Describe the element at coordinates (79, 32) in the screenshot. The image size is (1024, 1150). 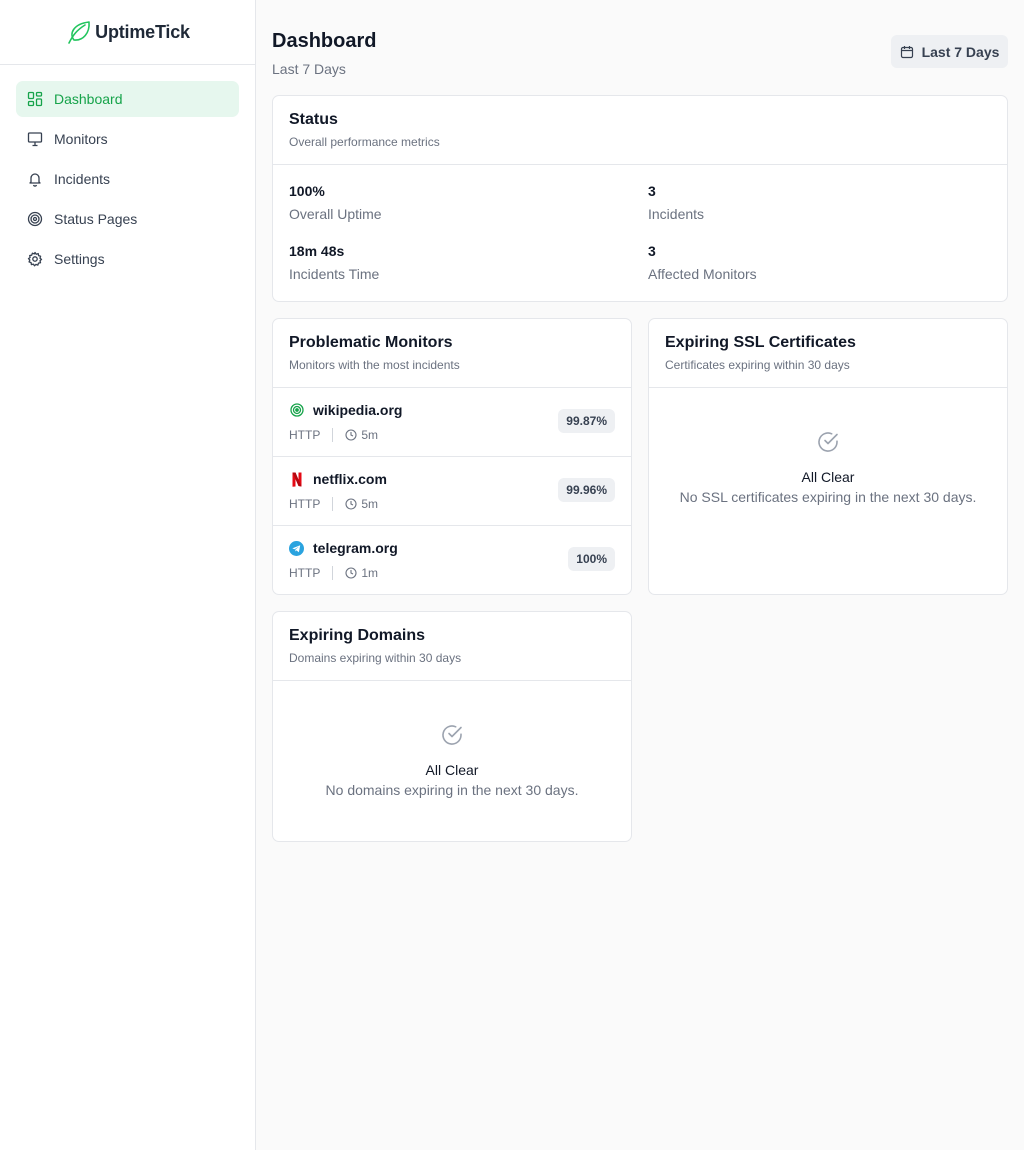
I see `leaf-logo-icon` at that location.